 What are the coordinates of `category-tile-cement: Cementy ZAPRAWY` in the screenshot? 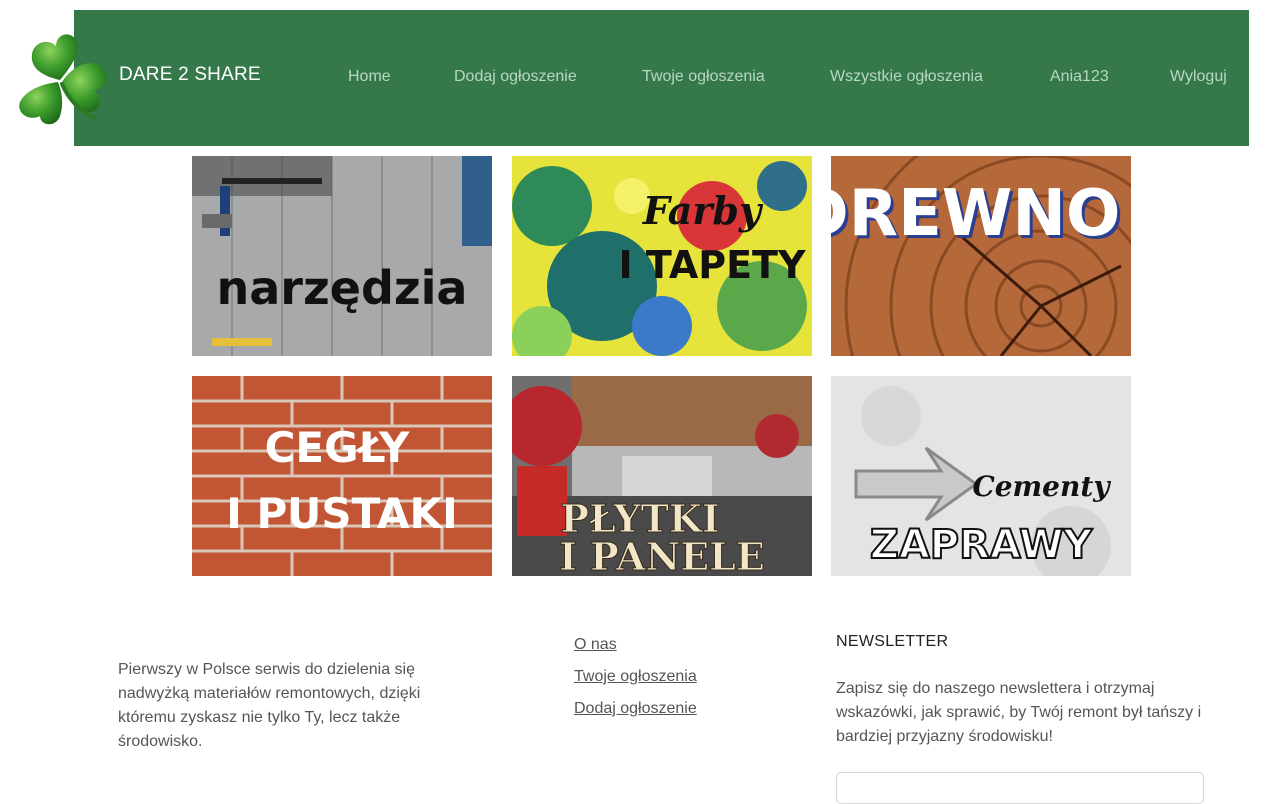 It's located at (981, 476).